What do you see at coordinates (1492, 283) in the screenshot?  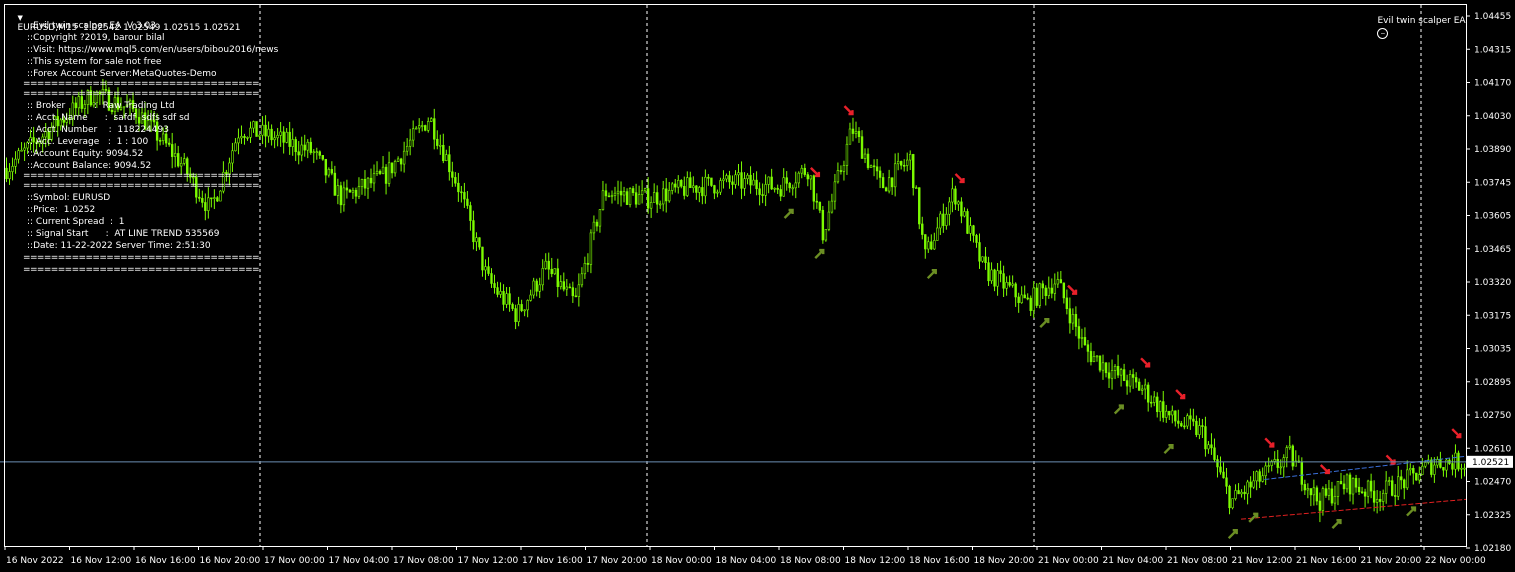 I see `price-tick-label: 1.03320` at bounding box center [1492, 283].